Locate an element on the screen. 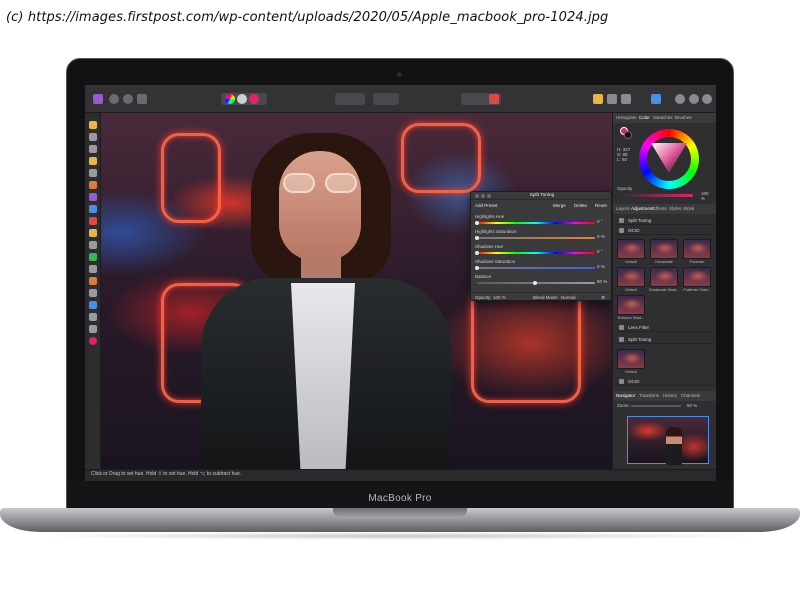  shape-tool-icon is located at coordinates (93, 305).